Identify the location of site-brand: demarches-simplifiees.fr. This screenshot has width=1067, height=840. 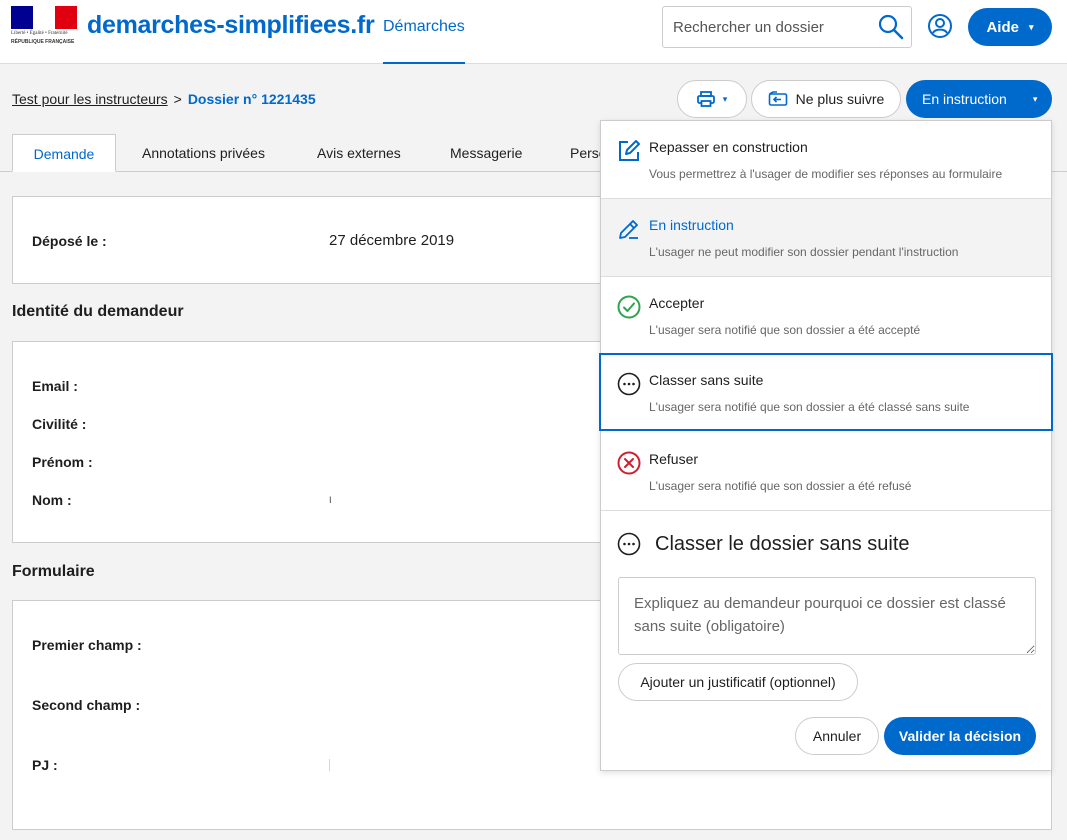
(231, 25).